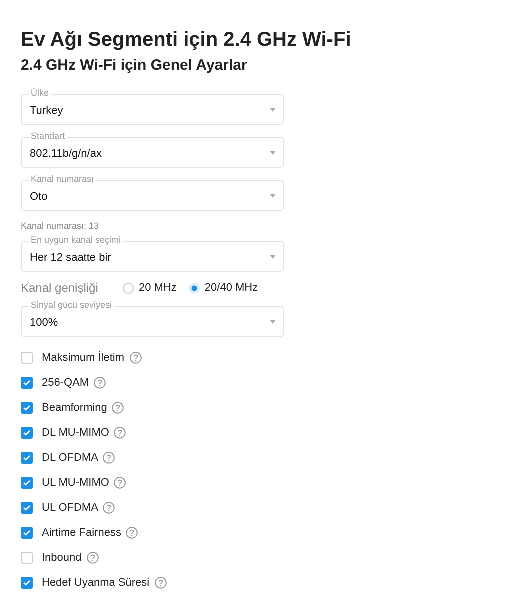 This screenshot has width=532, height=599. I want to click on checkbox-label: UL OFDMA, so click(70, 508).